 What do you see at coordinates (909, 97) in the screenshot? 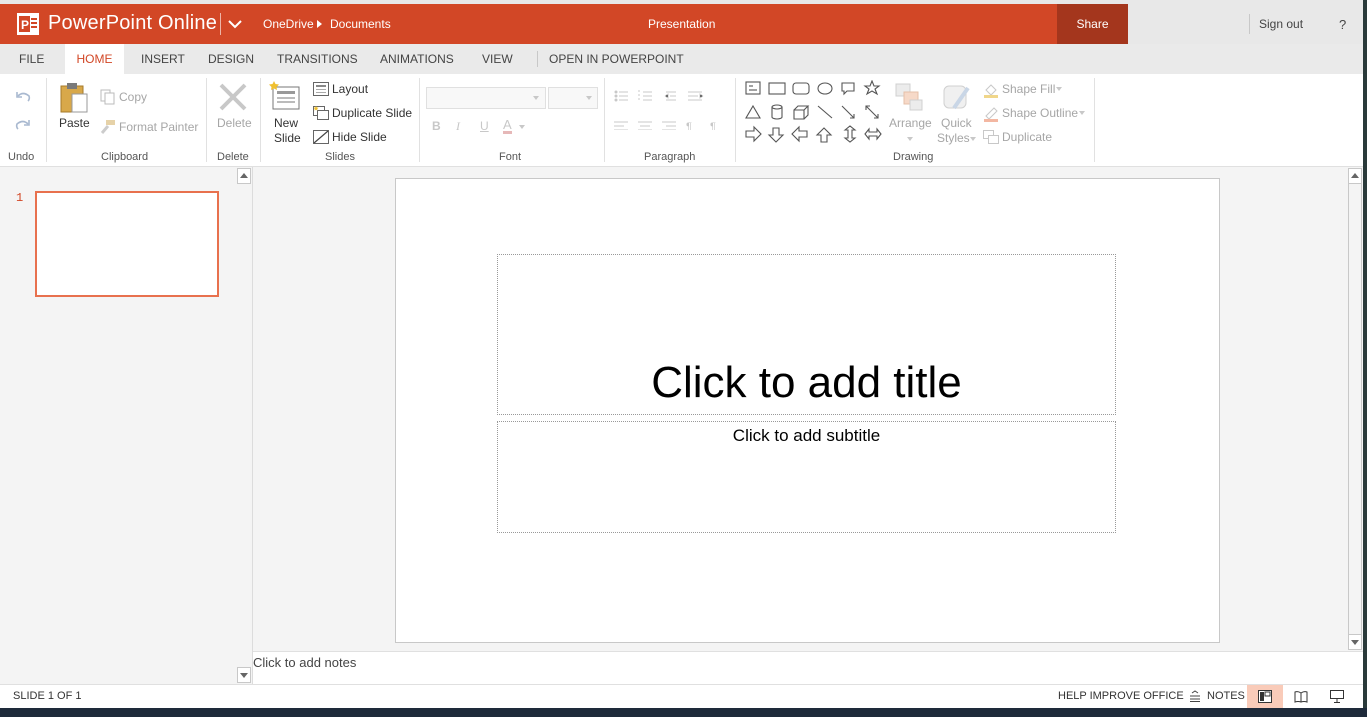
I see `arrange-icon` at bounding box center [909, 97].